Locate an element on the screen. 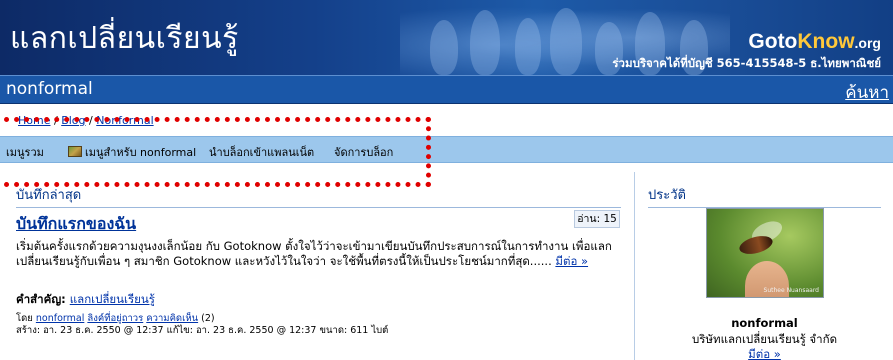 This screenshot has width=893, height=360. read-count-badge: อ่าน: 15 is located at coordinates (597, 219).